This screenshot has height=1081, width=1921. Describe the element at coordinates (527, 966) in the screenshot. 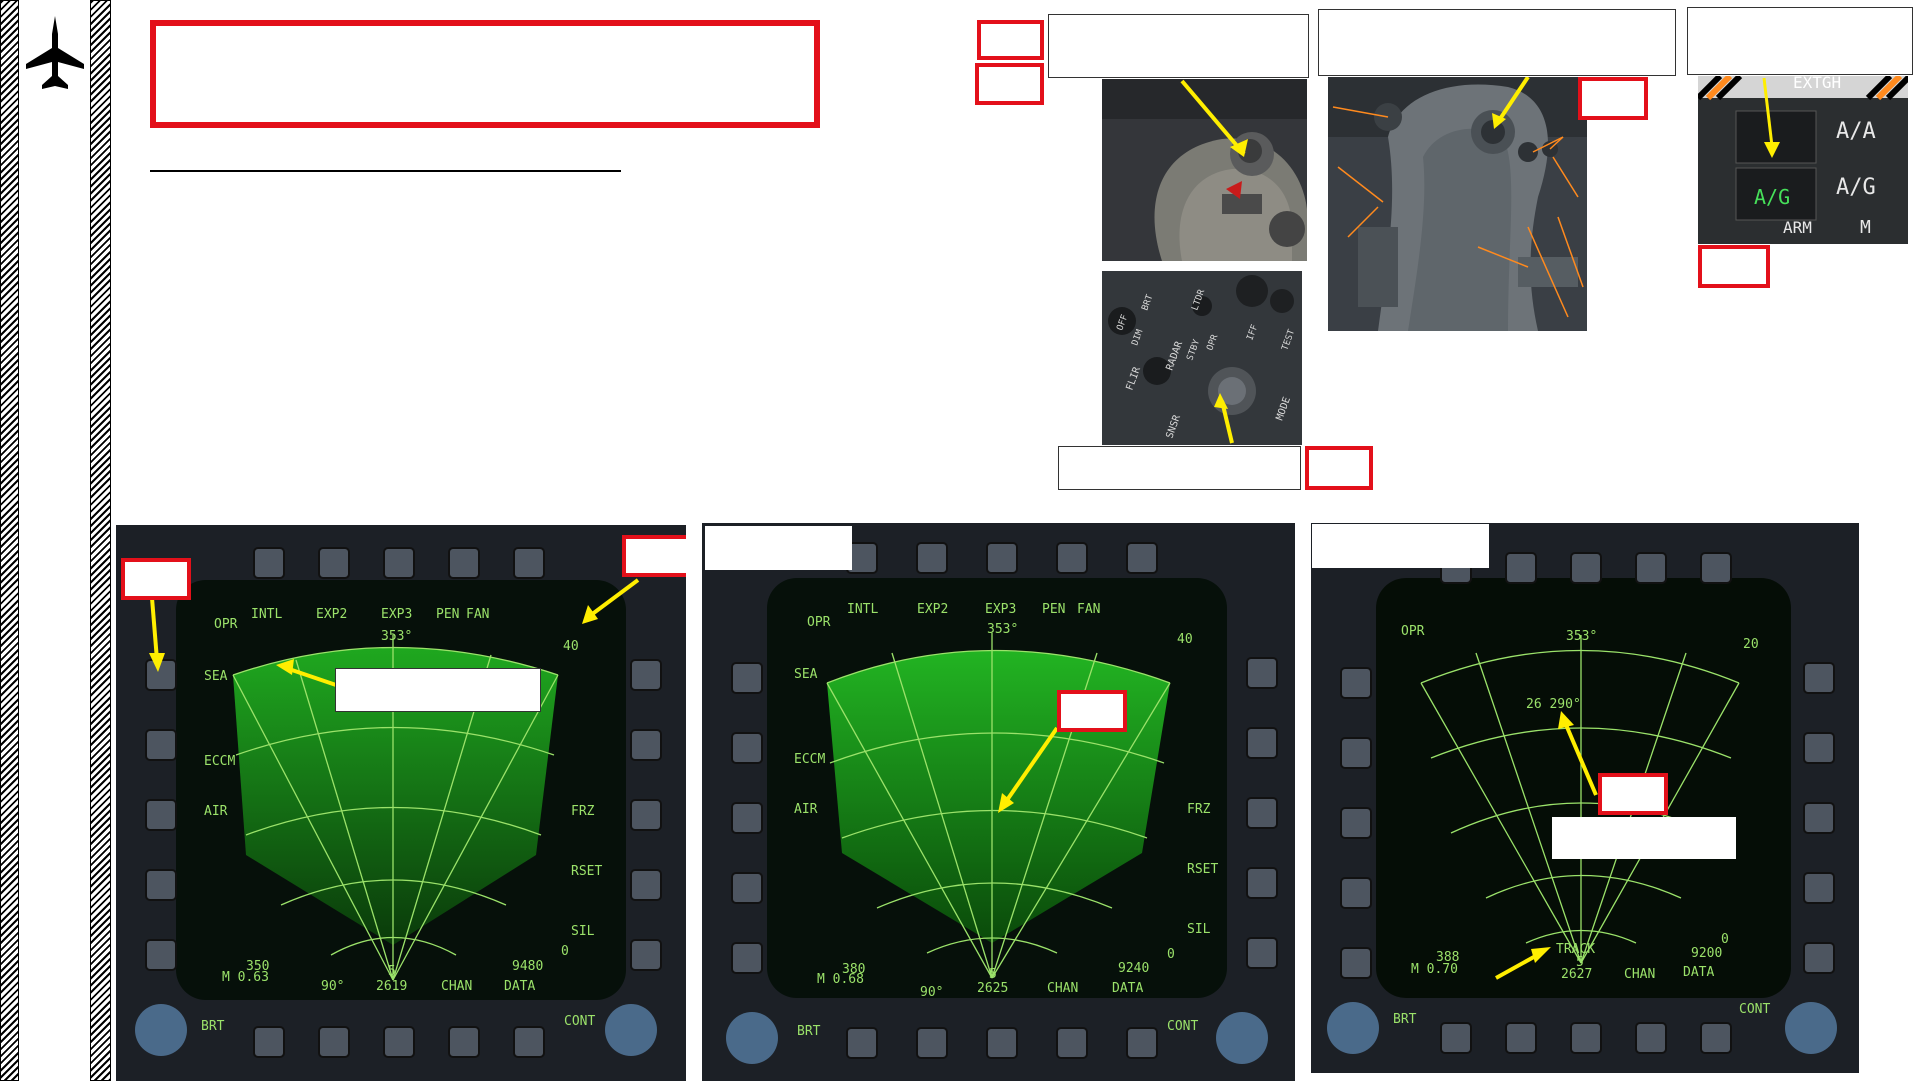

I see `mfd1-right-num: 9480` at that location.